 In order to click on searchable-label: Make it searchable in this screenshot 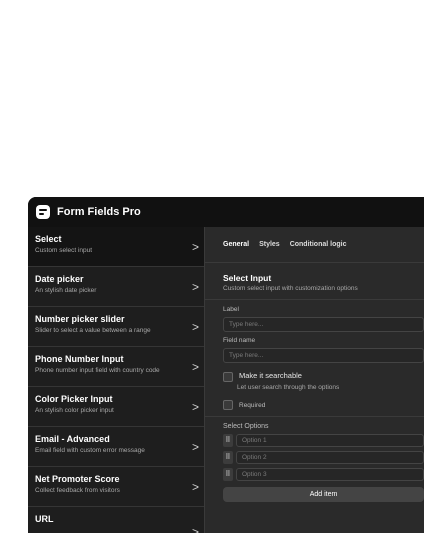, I will do `click(270, 375)`.